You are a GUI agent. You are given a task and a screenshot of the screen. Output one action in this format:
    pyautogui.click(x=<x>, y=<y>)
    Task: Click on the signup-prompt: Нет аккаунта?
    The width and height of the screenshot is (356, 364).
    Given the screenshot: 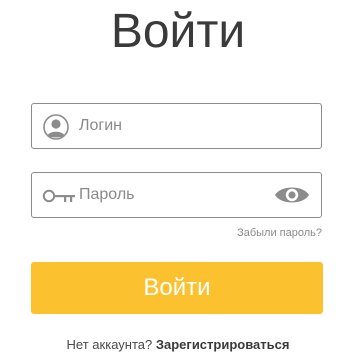 What is the action you would take?
    pyautogui.click(x=109, y=344)
    